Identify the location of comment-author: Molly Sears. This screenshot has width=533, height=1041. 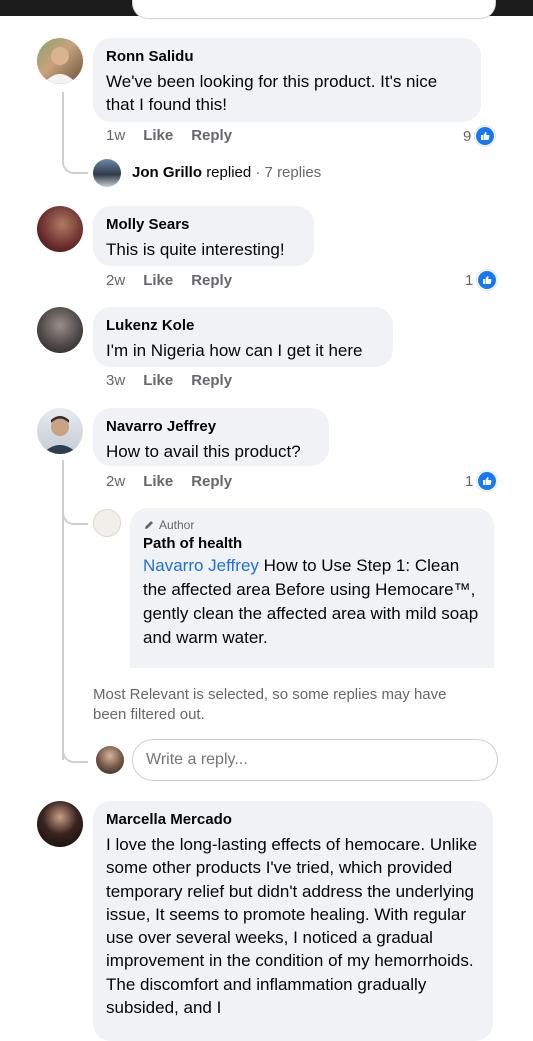
(203, 225).